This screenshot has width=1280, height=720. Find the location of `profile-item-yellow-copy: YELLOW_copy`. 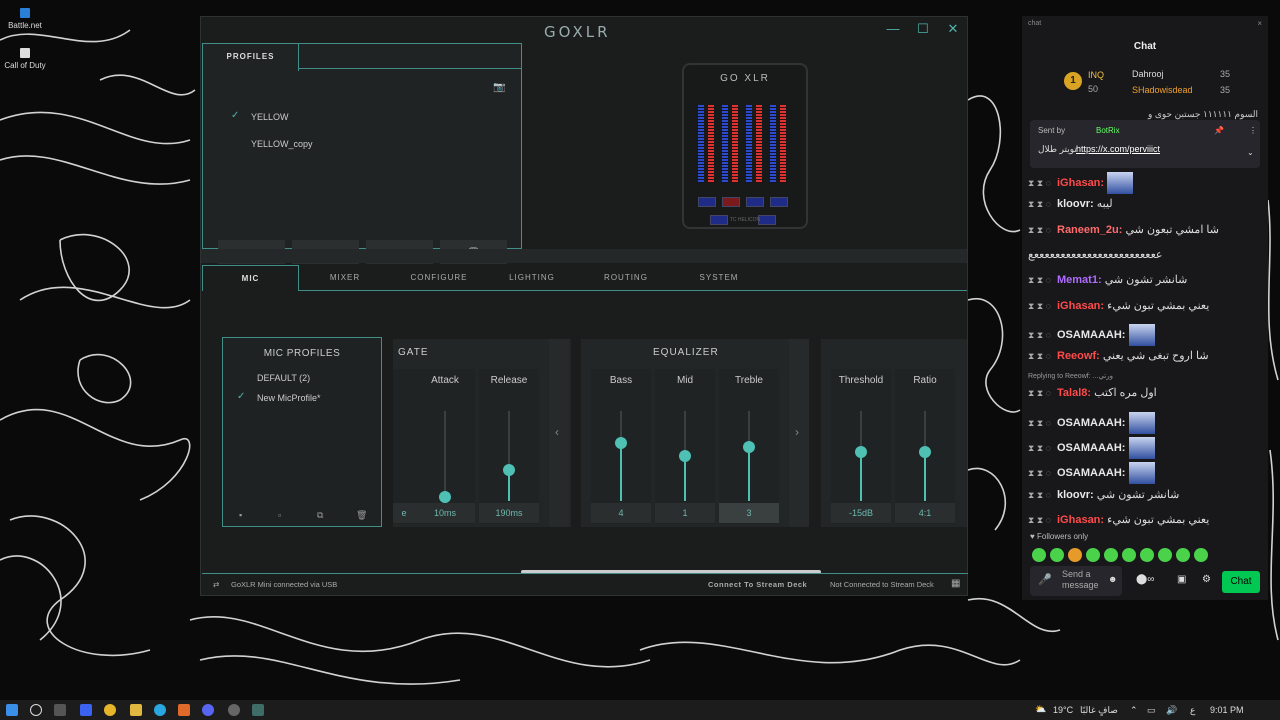

profile-item-yellow-copy: YELLOW_copy is located at coordinates (282, 144).